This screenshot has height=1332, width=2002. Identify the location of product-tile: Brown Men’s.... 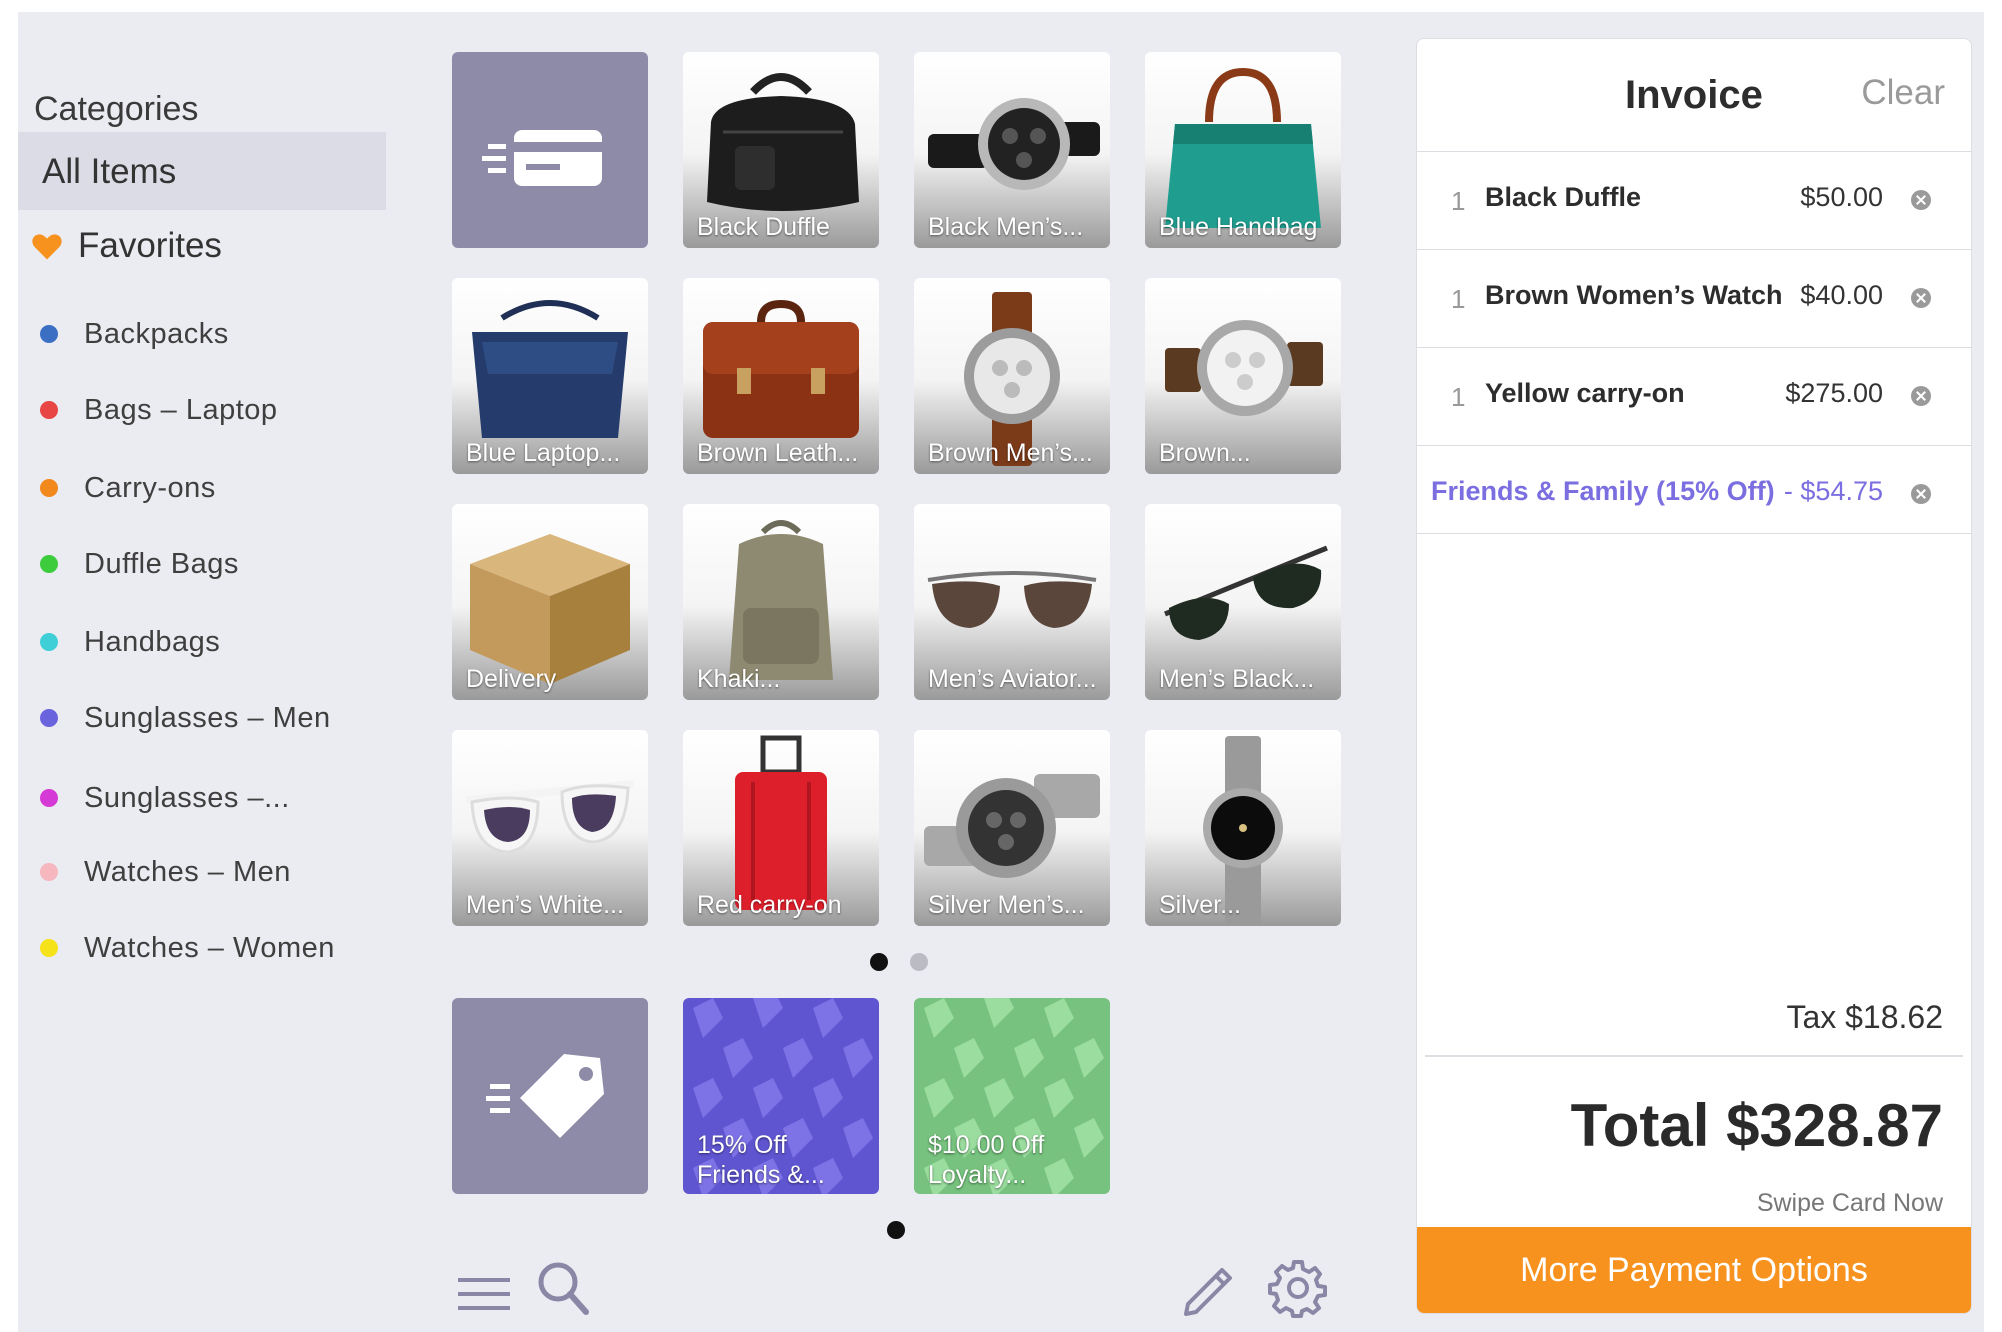
(1012, 376).